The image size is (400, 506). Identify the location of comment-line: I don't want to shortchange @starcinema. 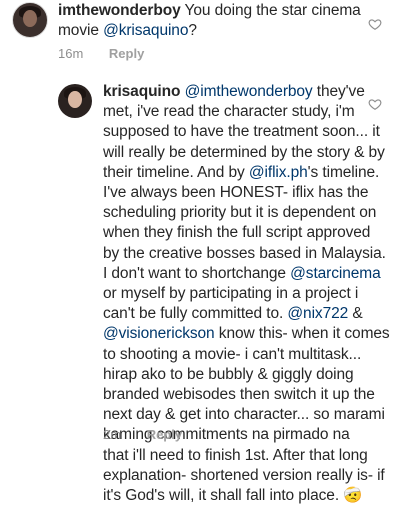
(246, 274).